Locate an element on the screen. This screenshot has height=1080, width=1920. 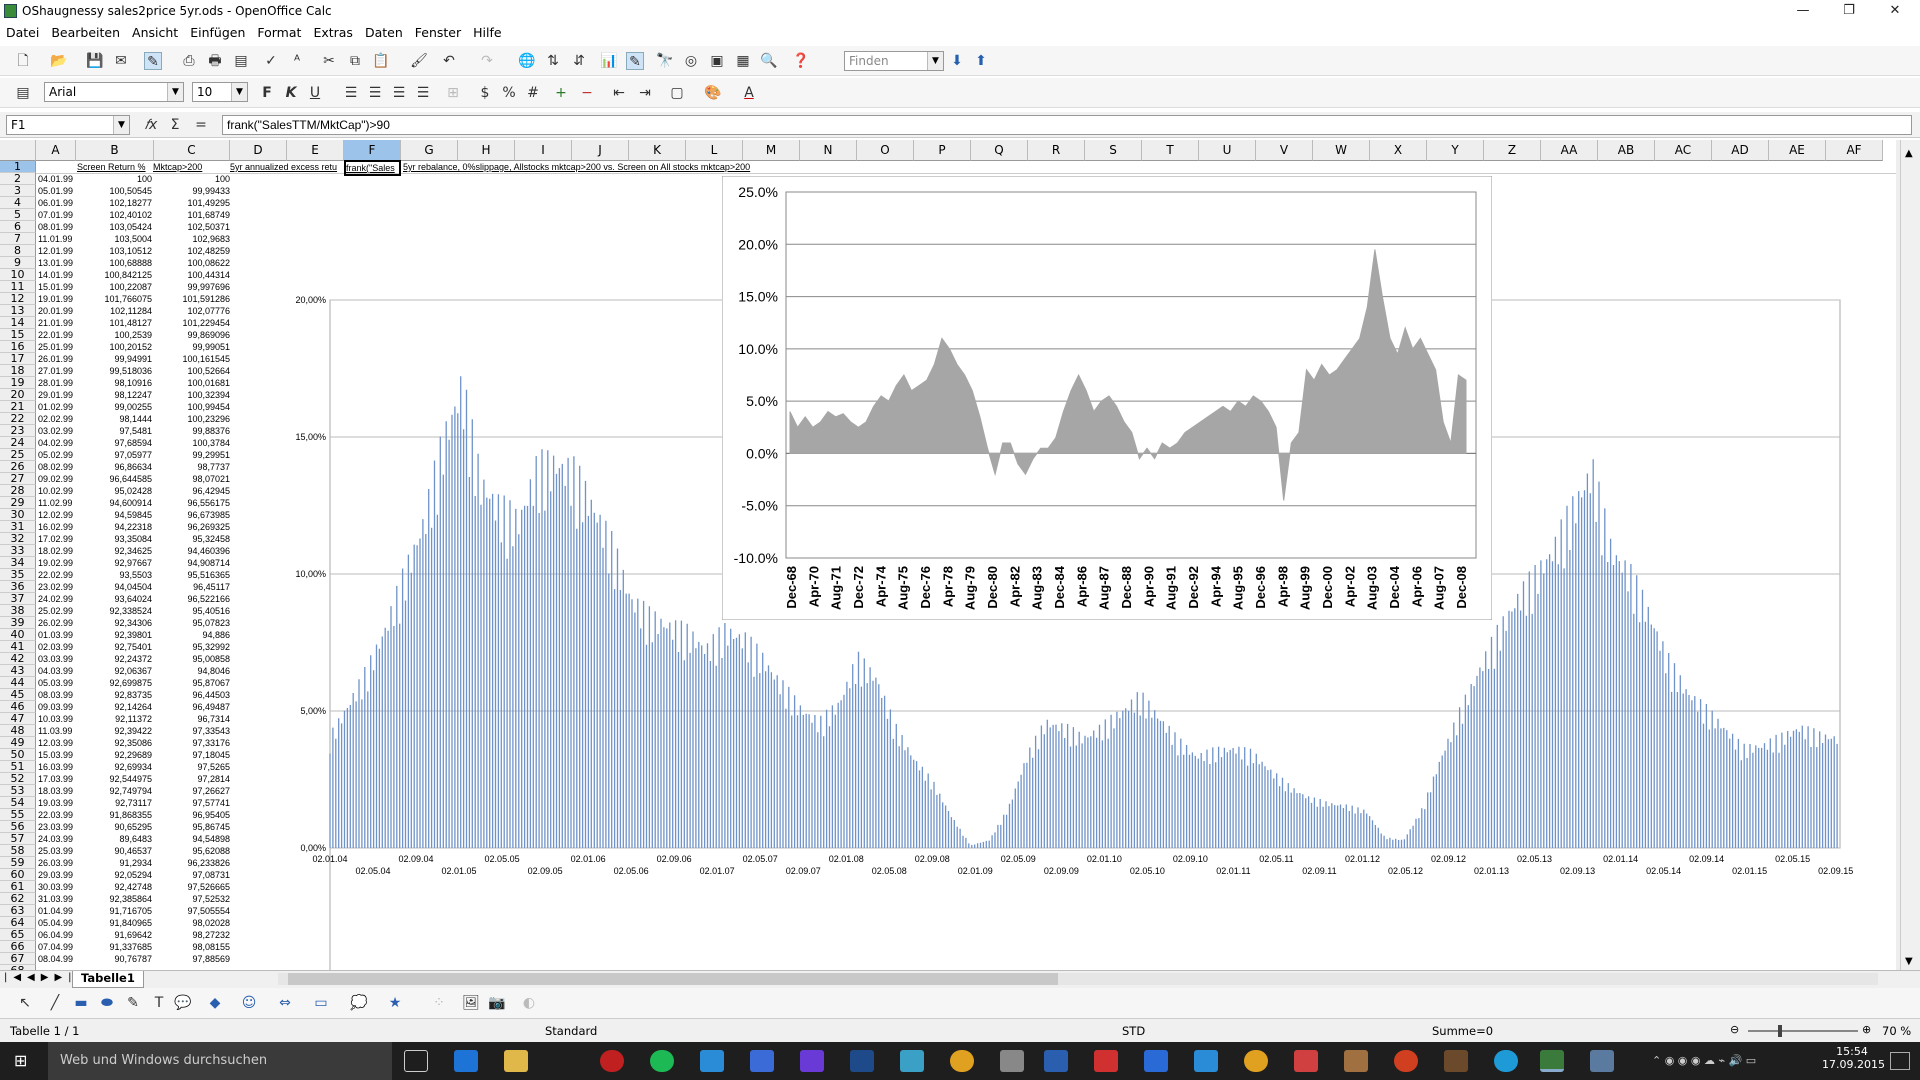
undo-icon: ↶ is located at coordinates (449, 61).